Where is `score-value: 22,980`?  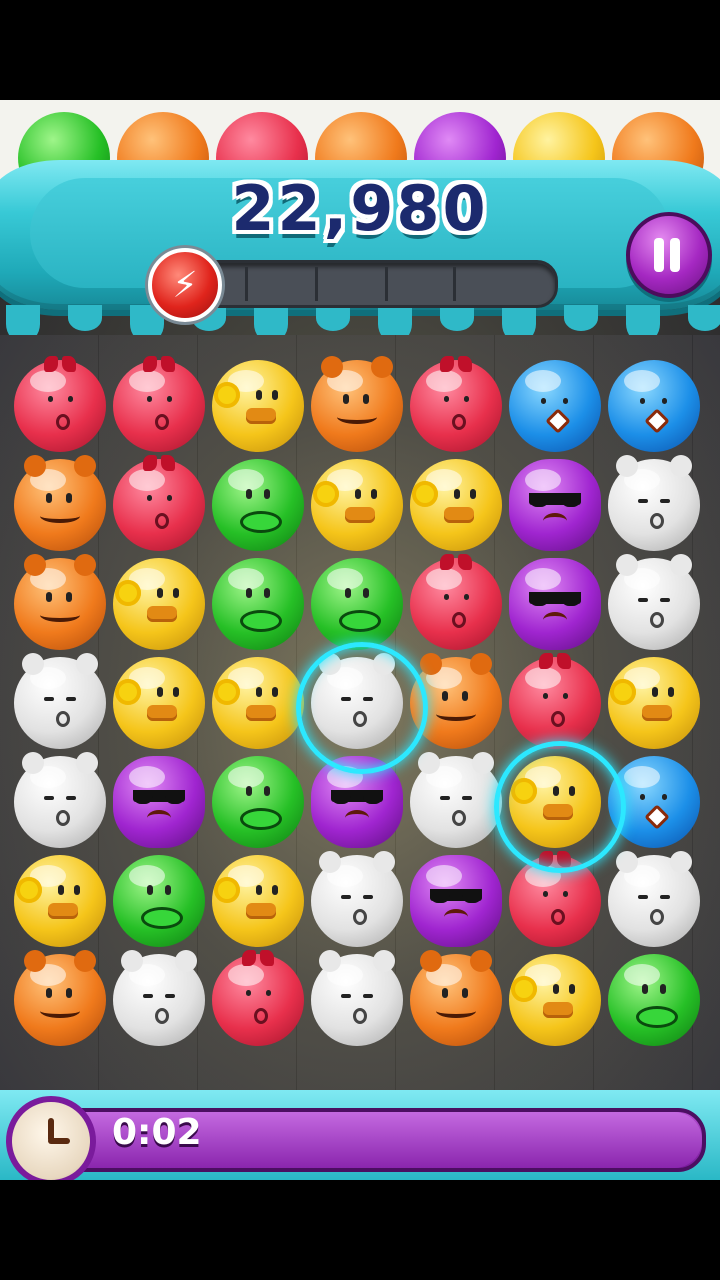 score-value: 22,980 is located at coordinates (360, 208).